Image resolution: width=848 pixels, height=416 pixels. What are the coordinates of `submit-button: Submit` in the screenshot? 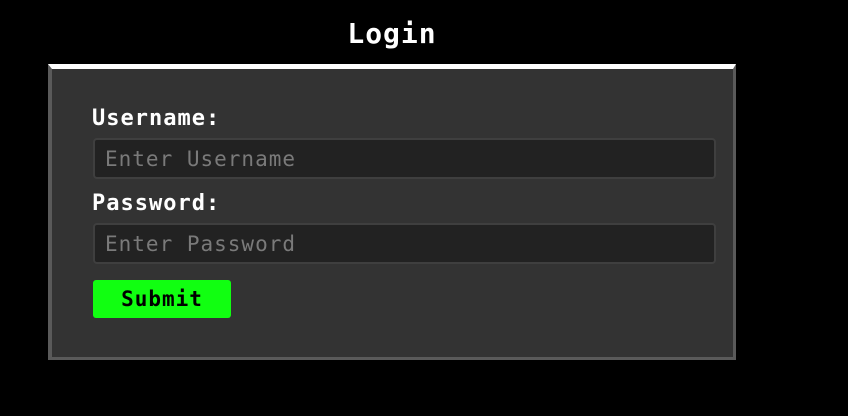 It's located at (162, 299).